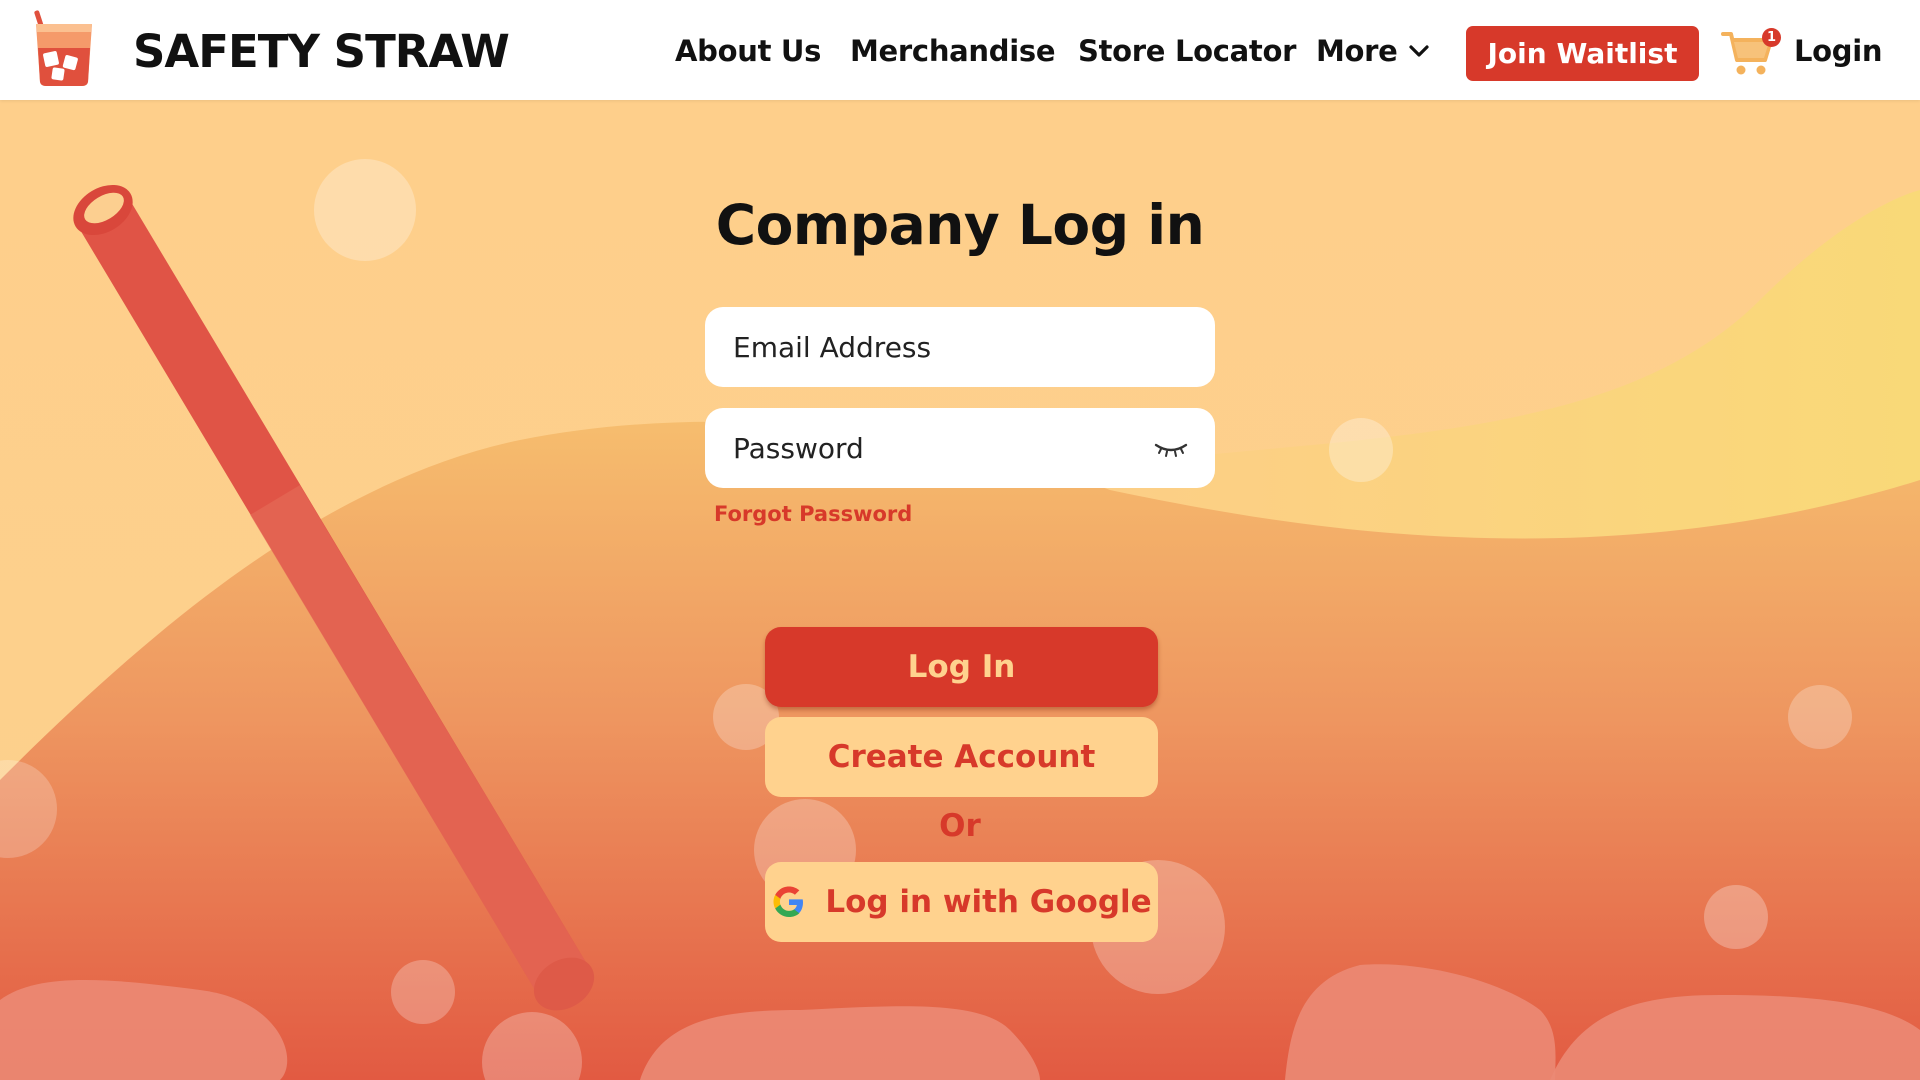  What do you see at coordinates (953, 51) in the screenshot?
I see `nav-merchandise: Merchandise` at bounding box center [953, 51].